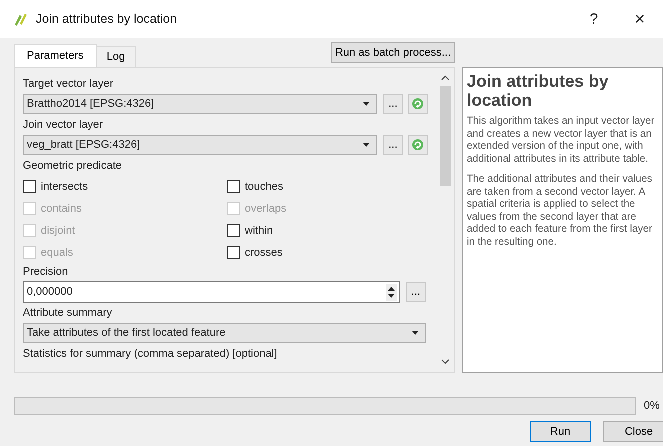 This screenshot has width=663, height=446. Describe the element at coordinates (73, 166) in the screenshot. I see `field-label: Geometric predicate` at that location.